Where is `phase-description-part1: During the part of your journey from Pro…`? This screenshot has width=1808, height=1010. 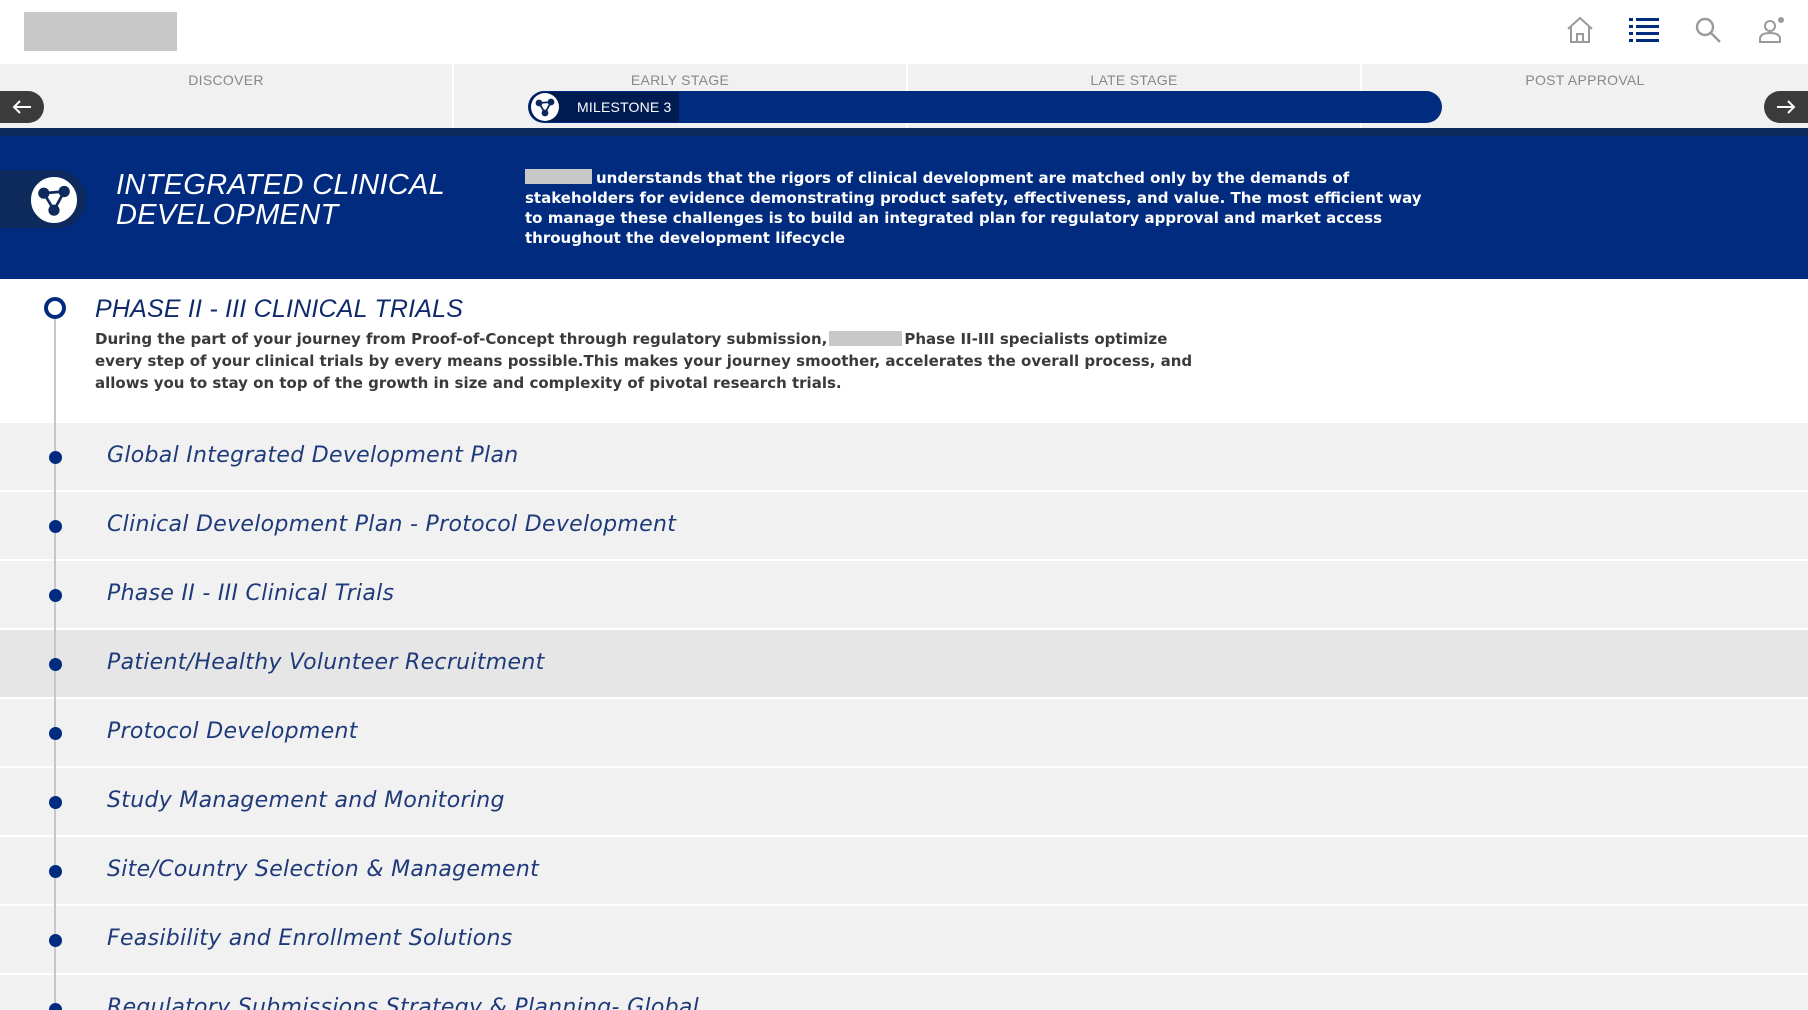 phase-description-part1: During the part of your journey from Pro… is located at coordinates (461, 339).